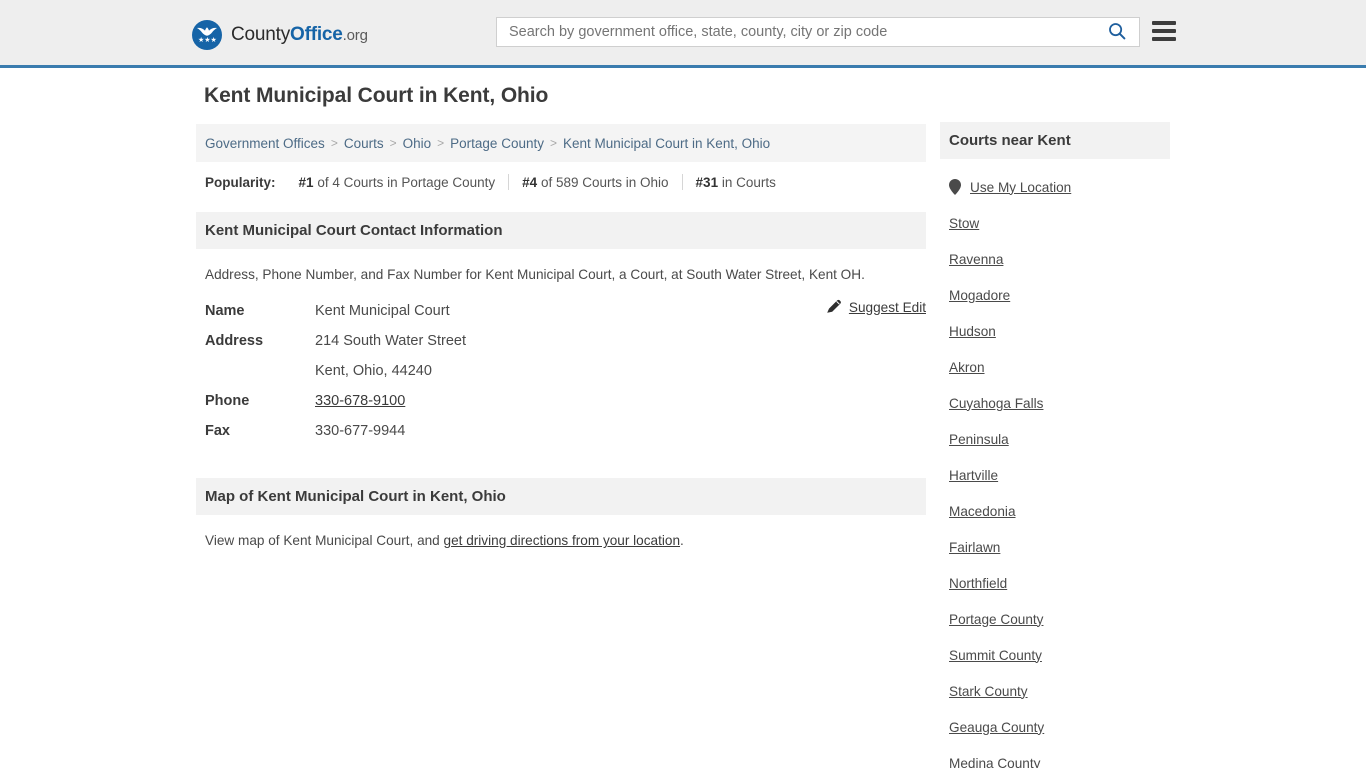  Describe the element at coordinates (604, 182) in the screenshot. I see `popularity-text: of 589 Courts in Ohio` at that location.